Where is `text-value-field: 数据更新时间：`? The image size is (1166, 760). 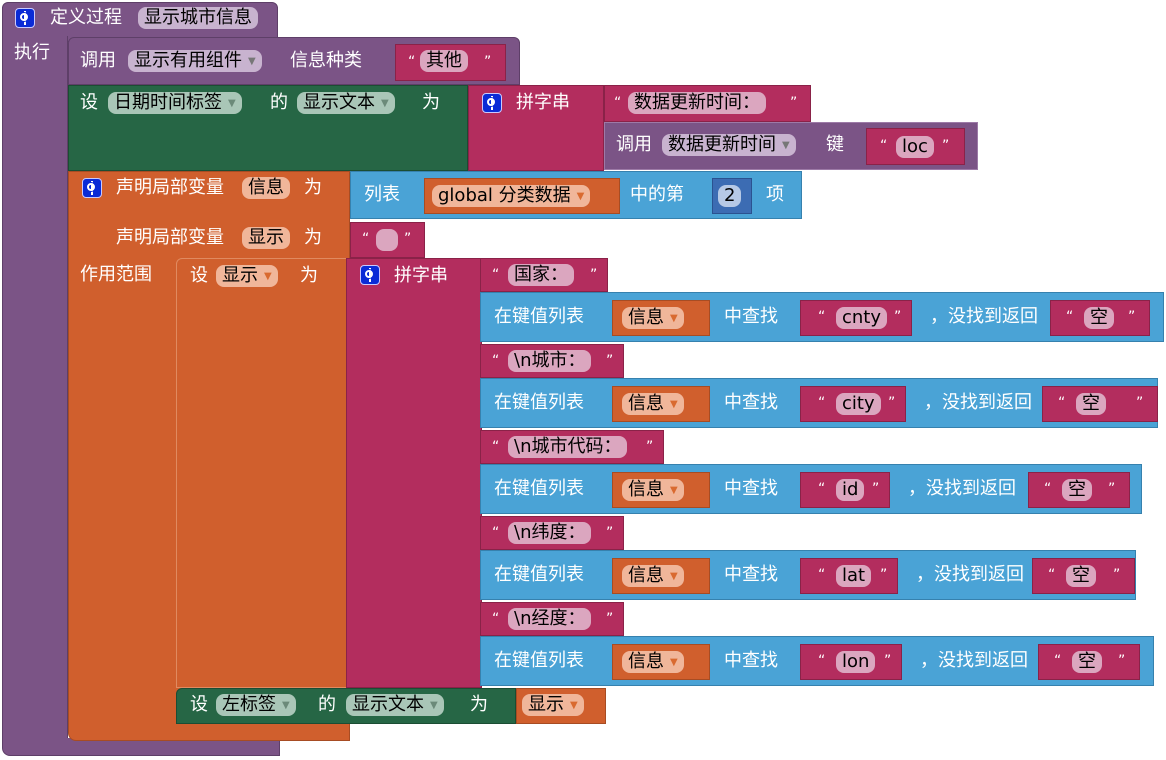 text-value-field: 数据更新时间： is located at coordinates (697, 103).